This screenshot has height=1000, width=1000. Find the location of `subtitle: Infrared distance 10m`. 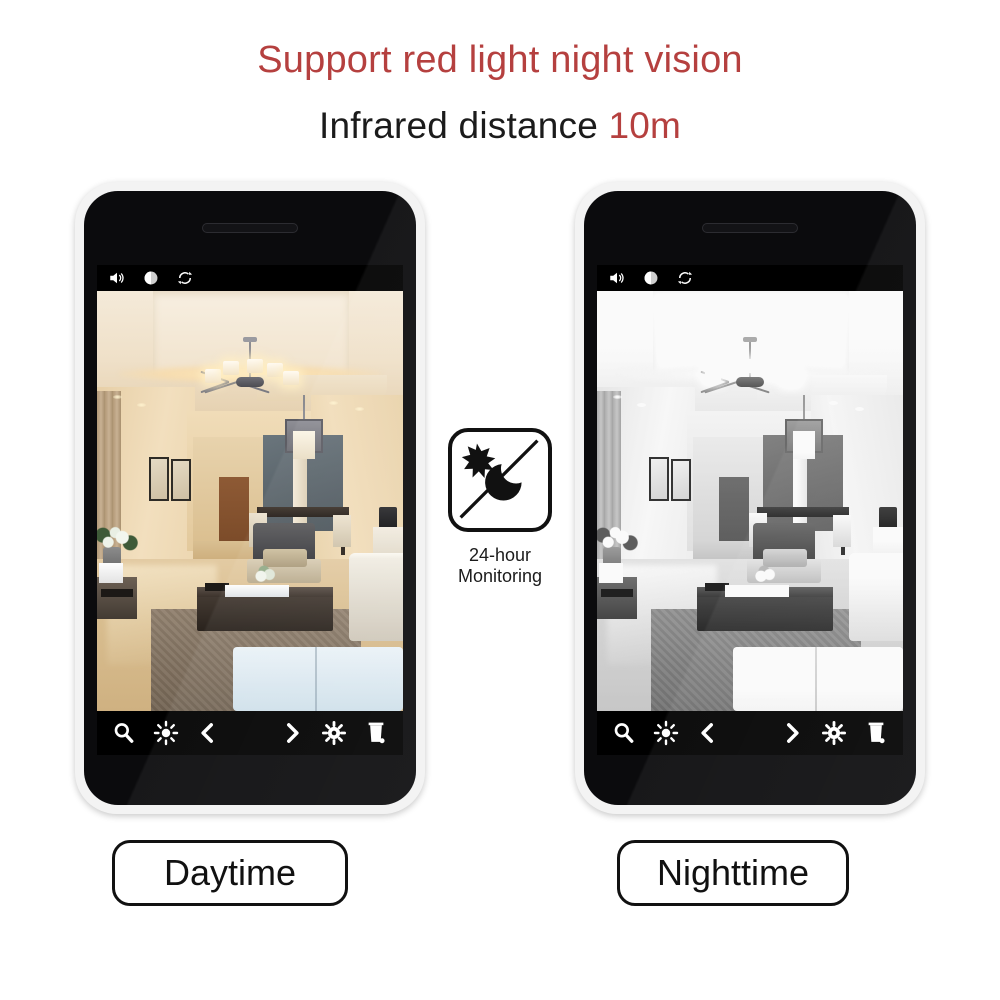

subtitle: Infrared distance 10m is located at coordinates (500, 126).